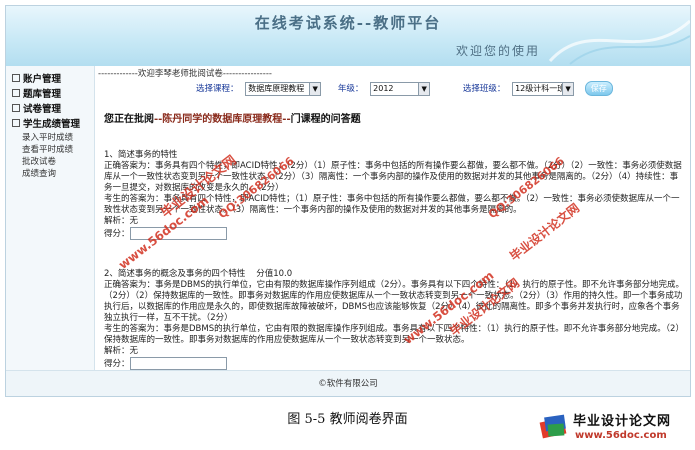 This screenshot has width=695, height=450. What do you see at coordinates (121, 351) in the screenshot?
I see `analysis: 解析：无` at bounding box center [121, 351].